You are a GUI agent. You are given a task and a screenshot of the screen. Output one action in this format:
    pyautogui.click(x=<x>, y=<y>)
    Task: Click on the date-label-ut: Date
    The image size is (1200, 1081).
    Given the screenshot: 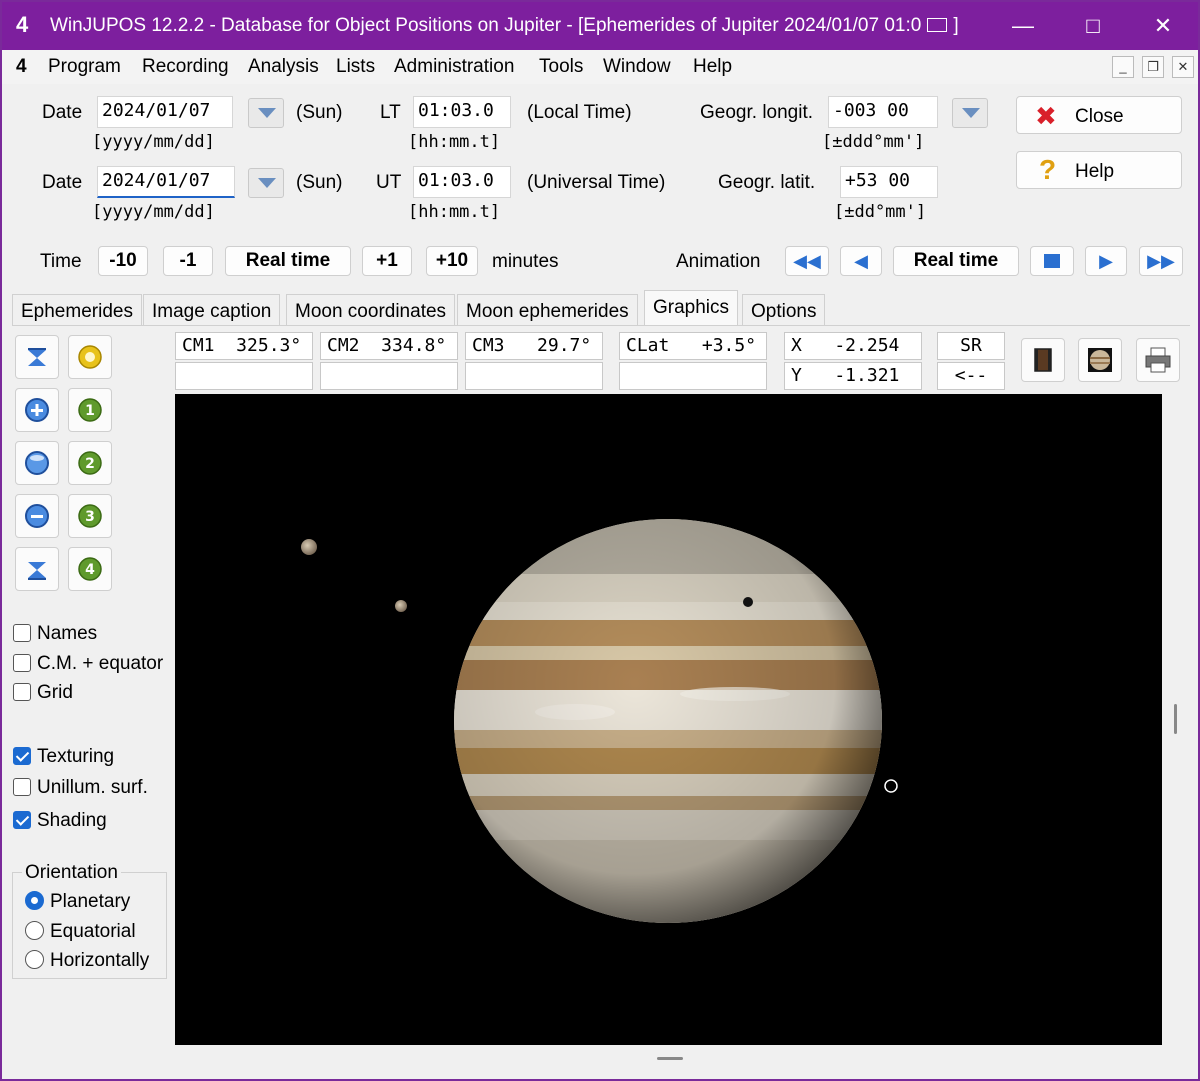 What is the action you would take?
    pyautogui.click(x=62, y=182)
    